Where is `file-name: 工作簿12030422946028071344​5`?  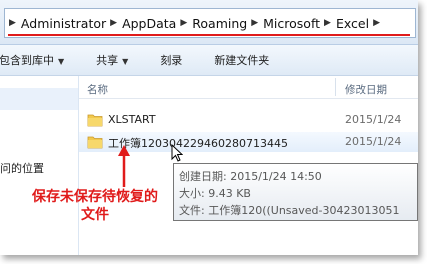
file-name: 工作簿12030422946028071344​5 is located at coordinates (198, 143).